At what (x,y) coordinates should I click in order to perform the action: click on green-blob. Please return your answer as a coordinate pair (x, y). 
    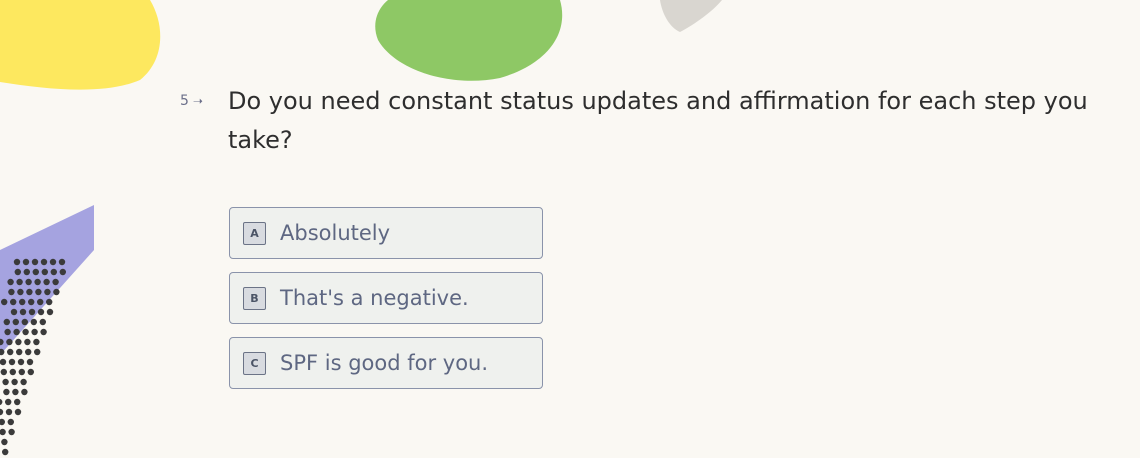
    Looking at the image, I should click on (469, 40).